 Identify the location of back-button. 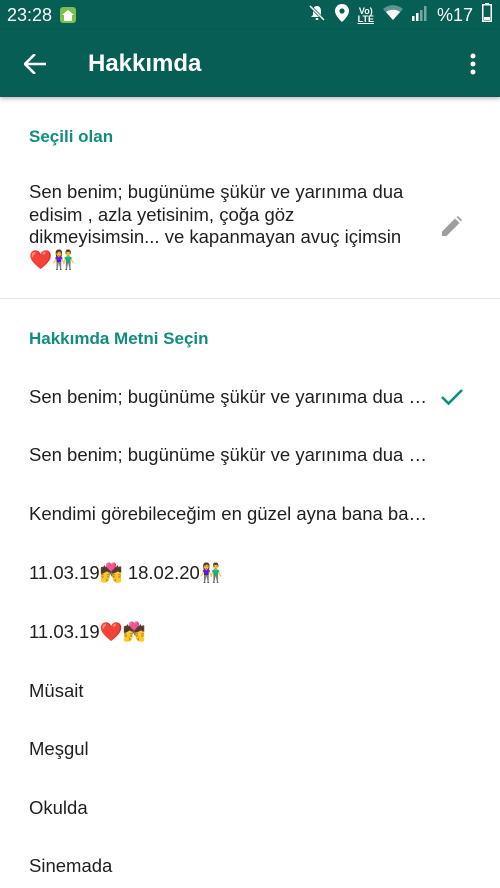
(35, 64).